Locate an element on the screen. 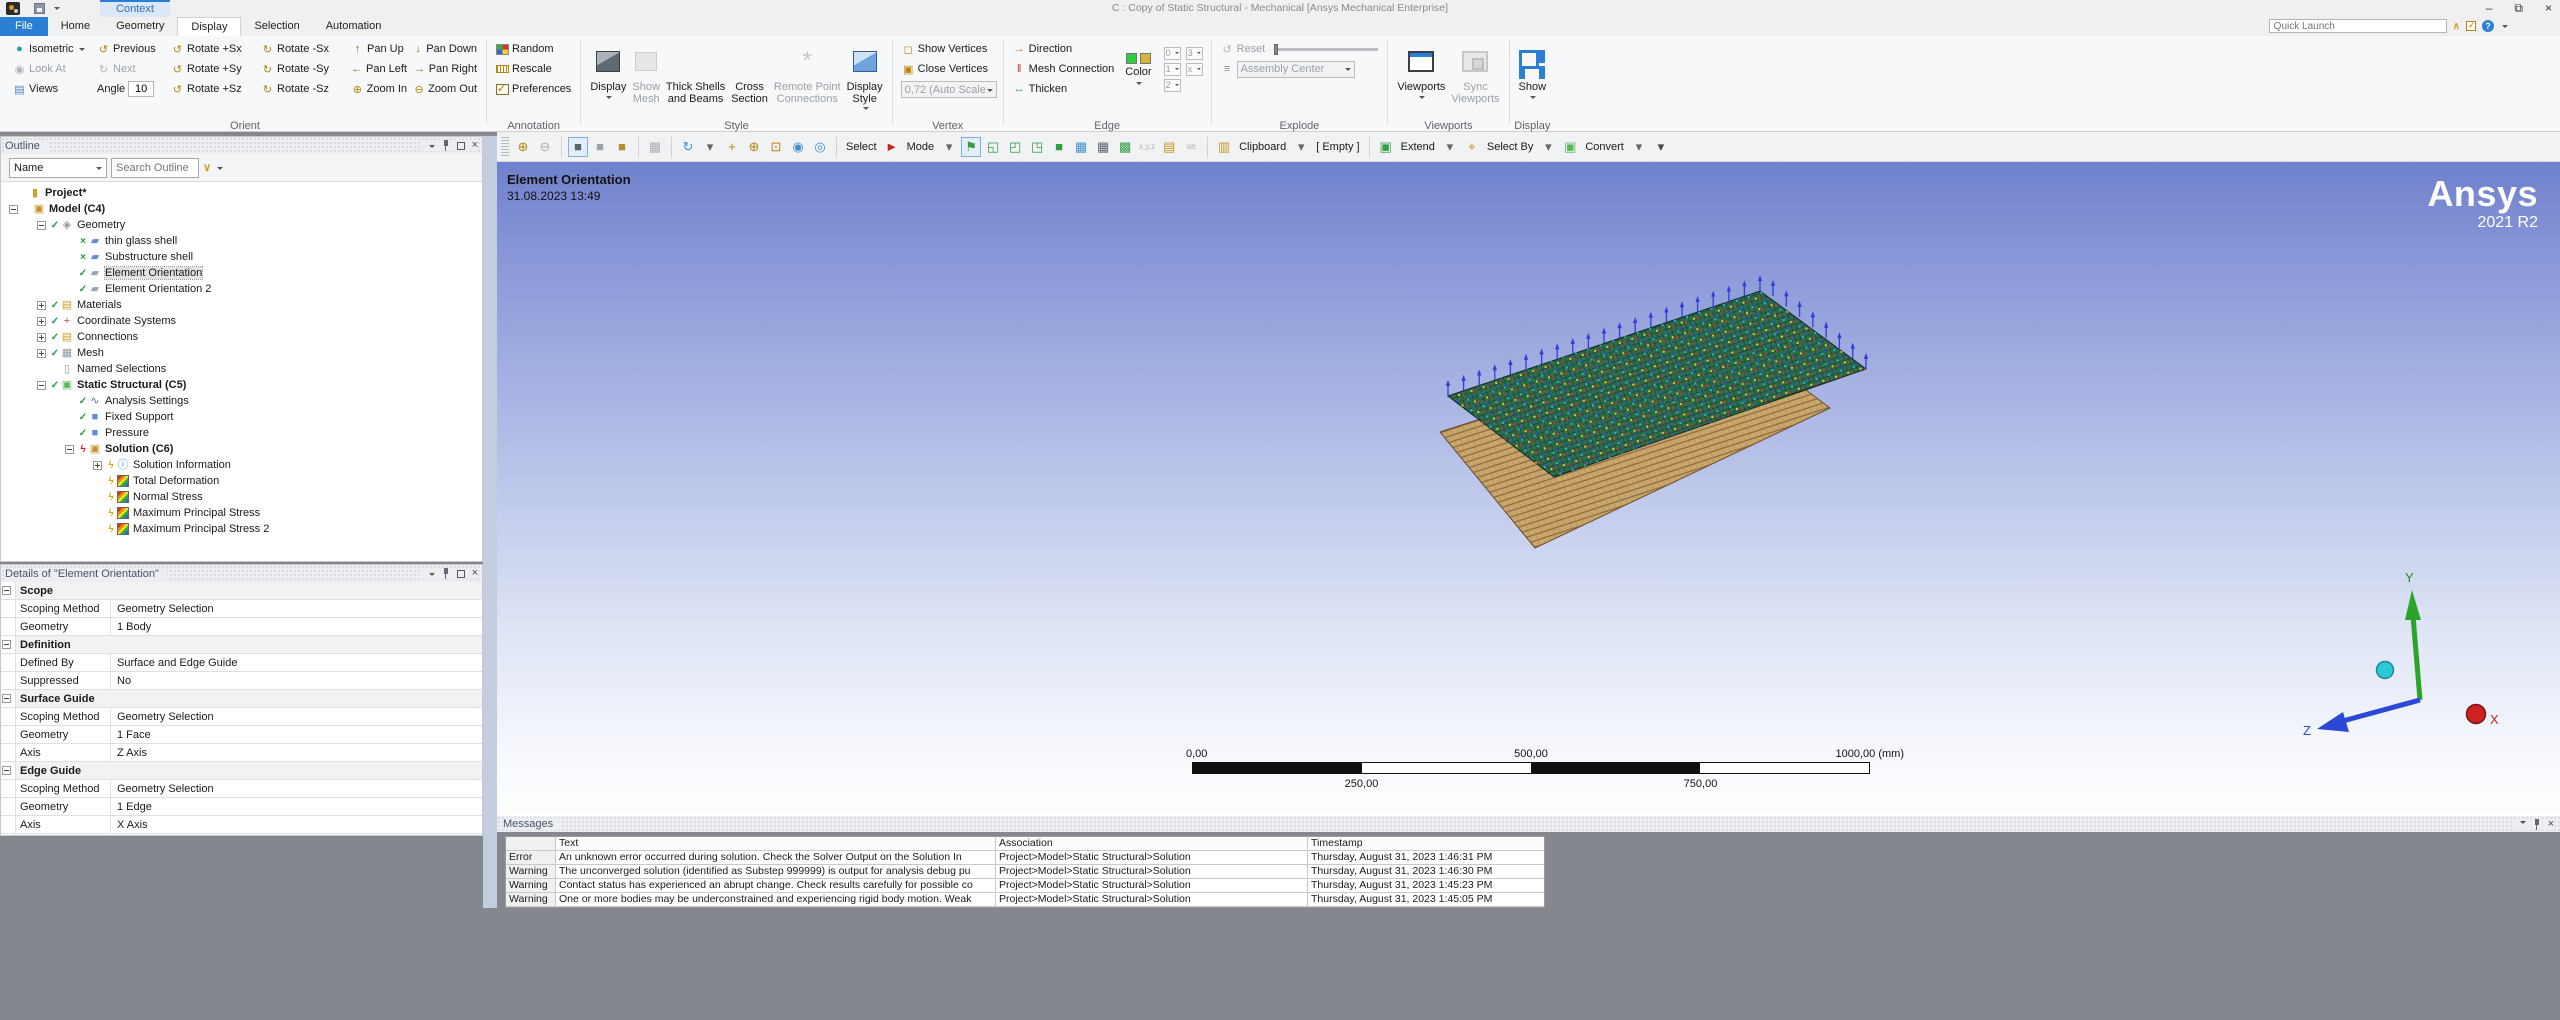 The image size is (2560, 1020). select-body-solid-icon: ■ is located at coordinates (1059, 147).